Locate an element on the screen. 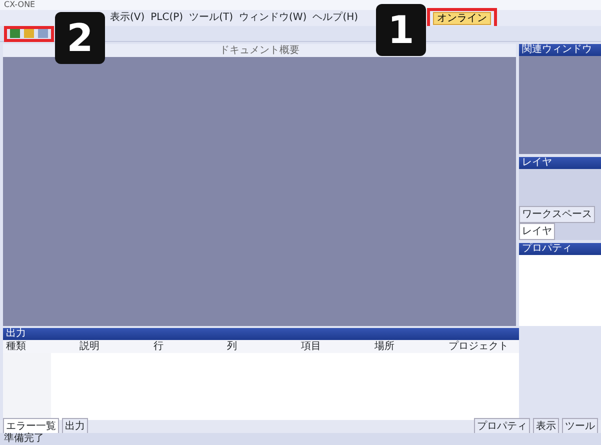  menu-item: ヘルプ(H) is located at coordinates (335, 18).